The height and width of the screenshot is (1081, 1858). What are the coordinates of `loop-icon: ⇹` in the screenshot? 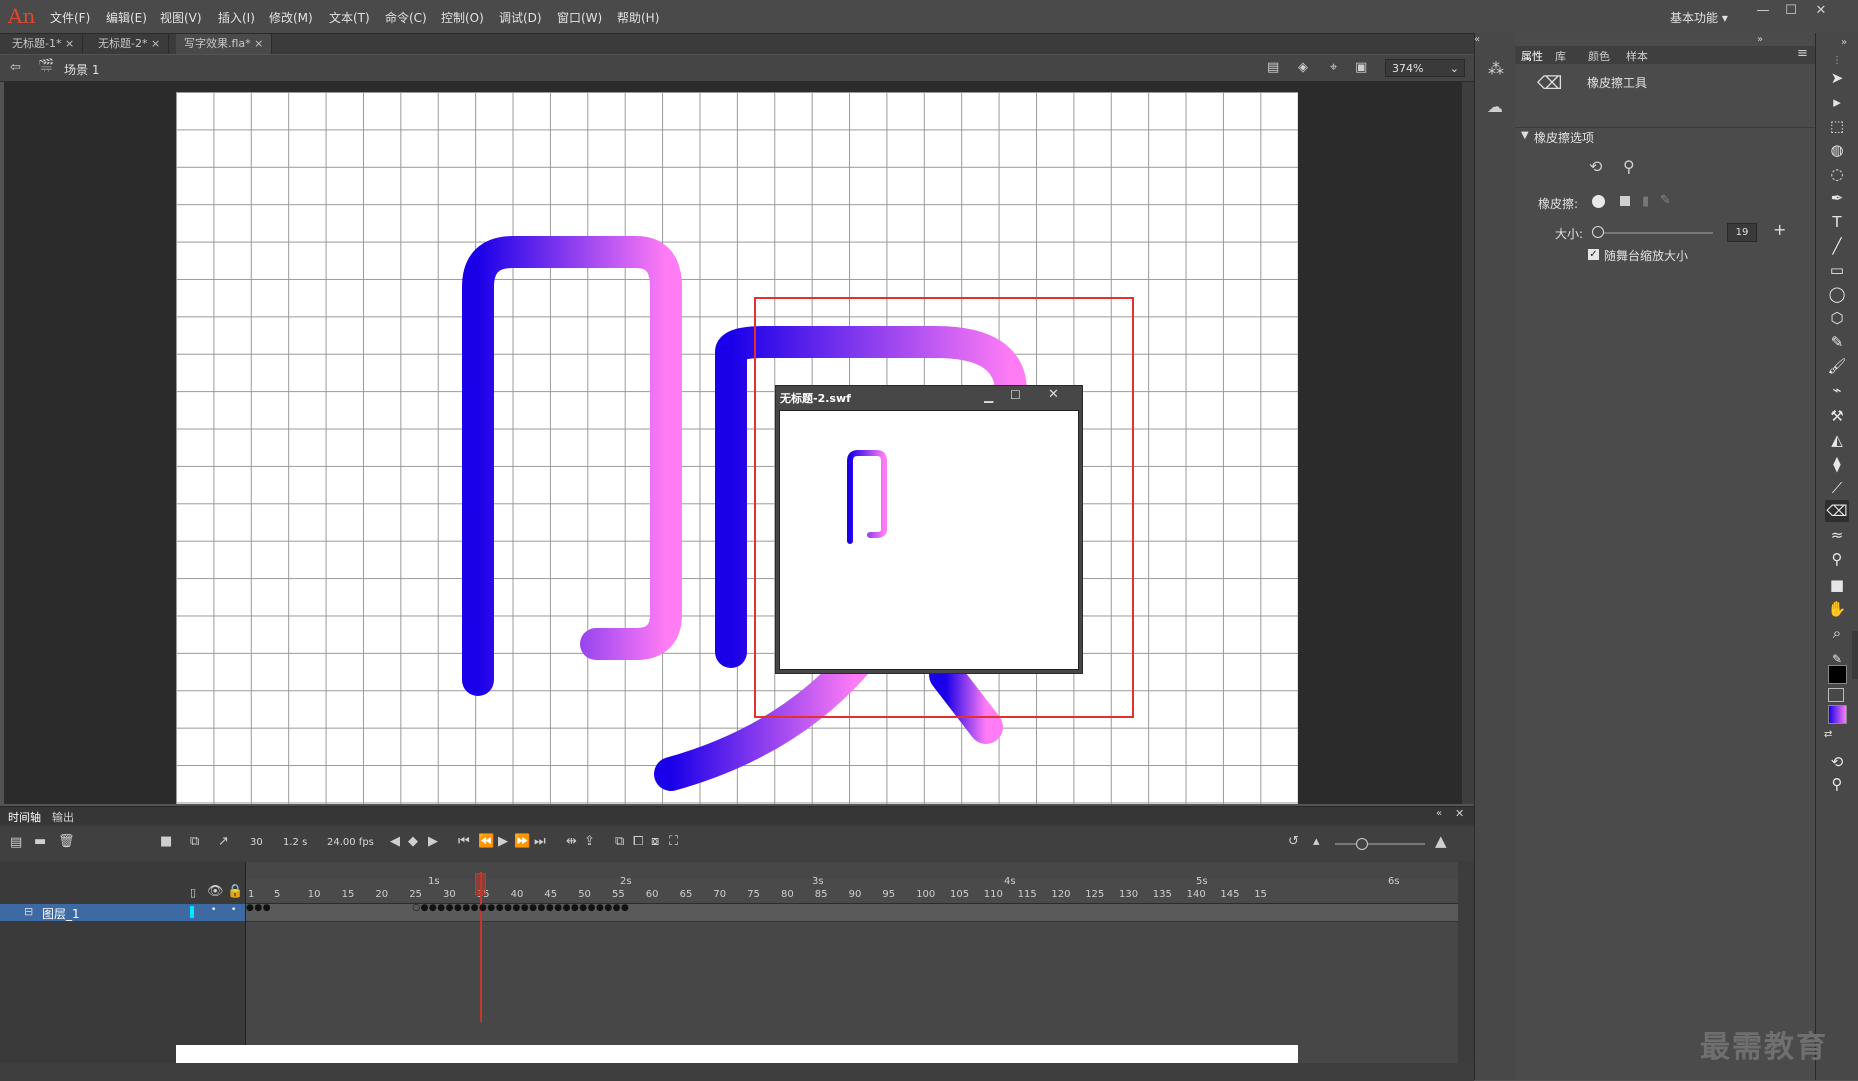 It's located at (571, 841).